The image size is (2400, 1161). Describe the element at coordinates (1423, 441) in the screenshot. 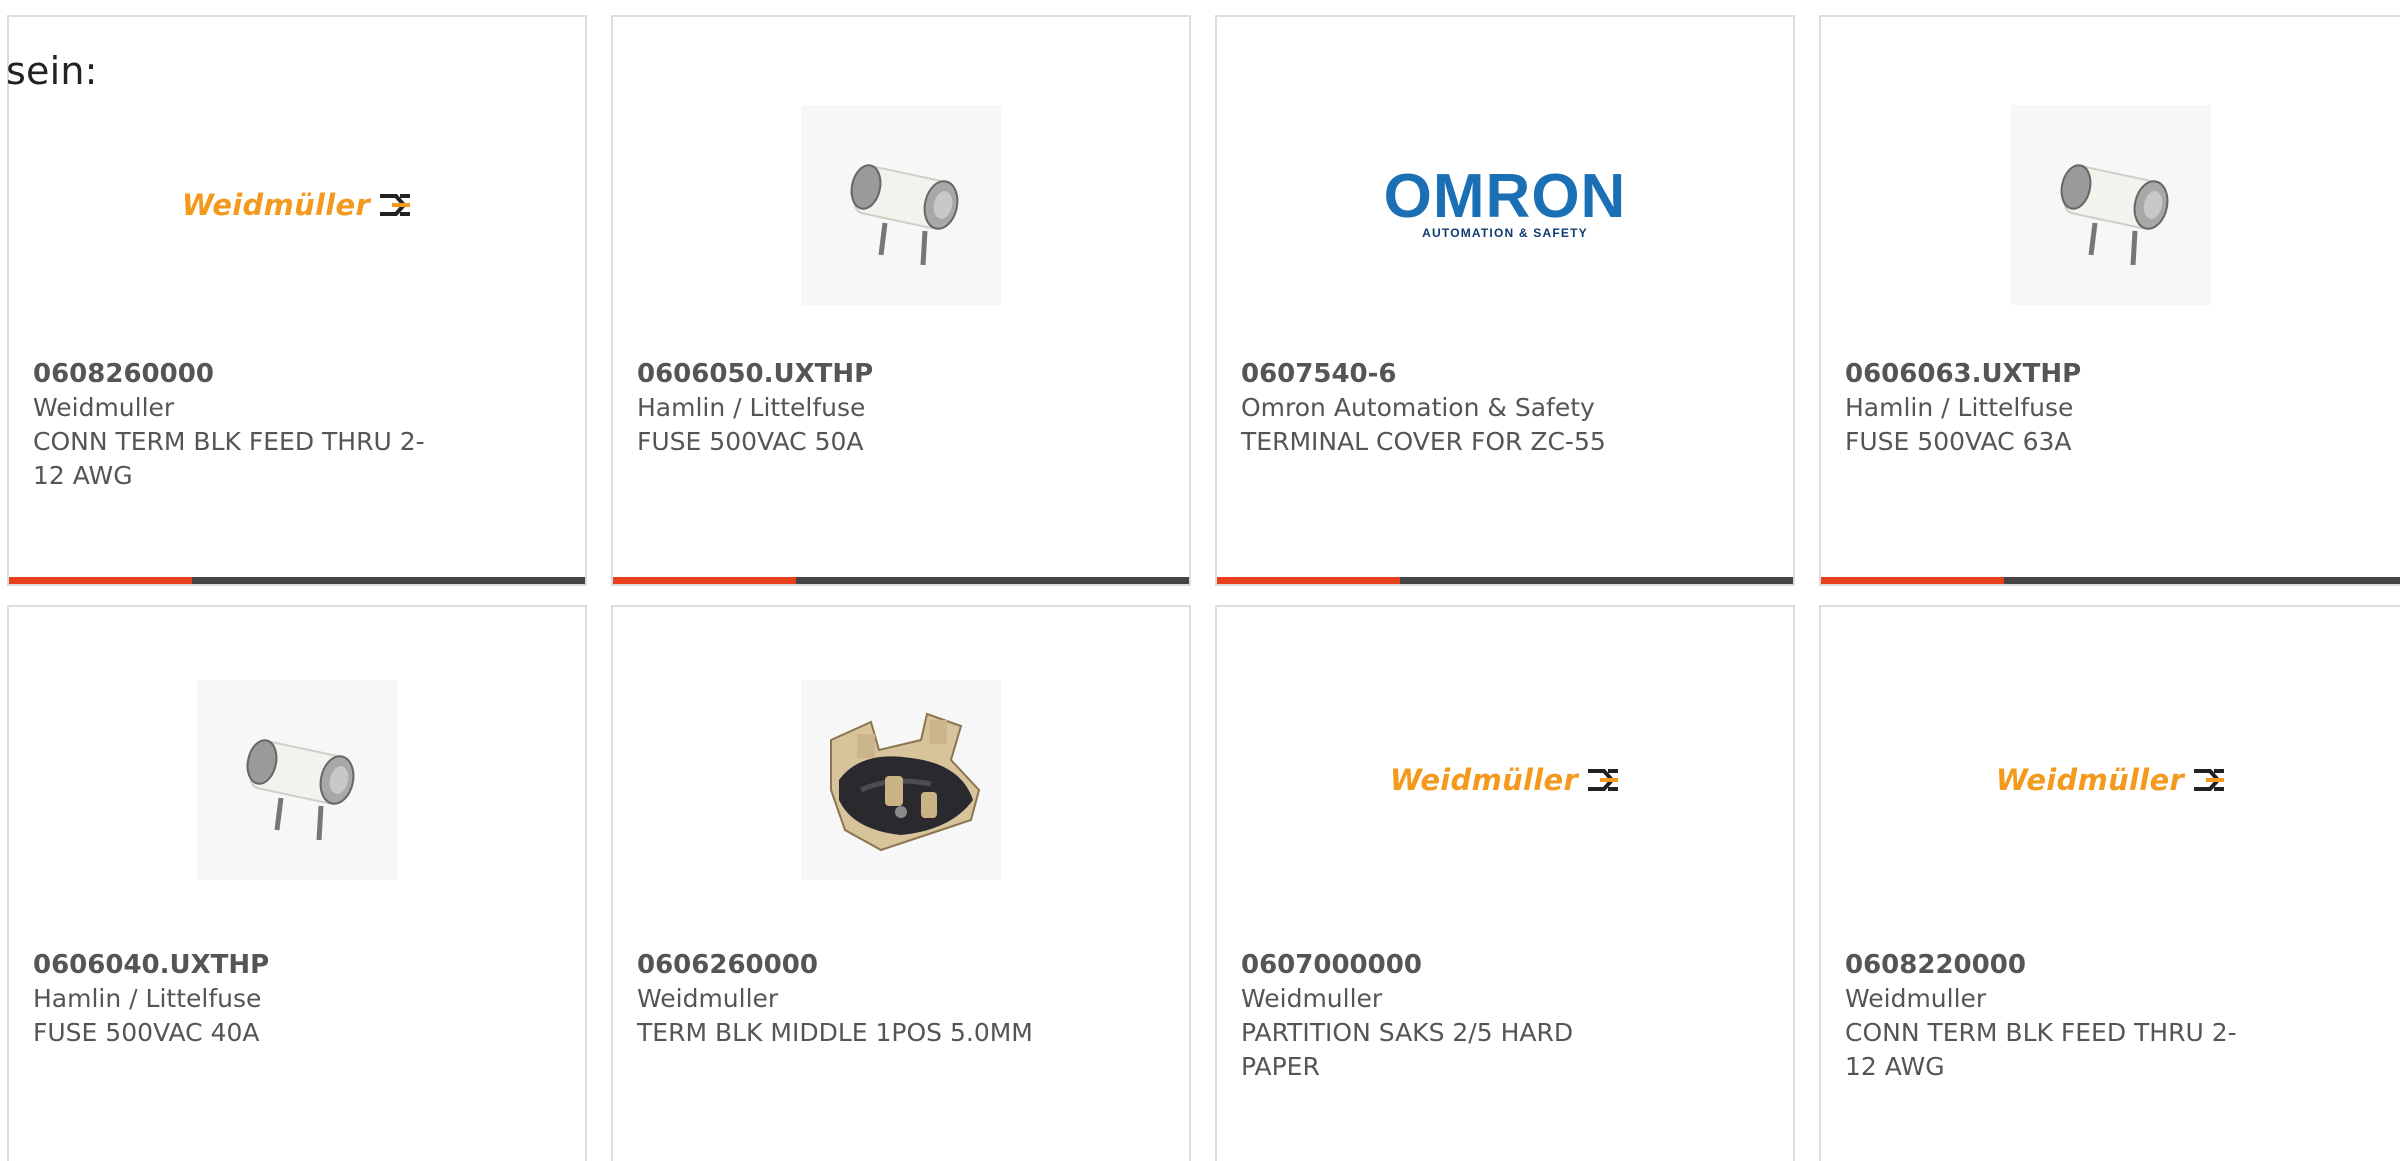

I see `product-description: TERMINAL COVER FOR ZC-55` at that location.